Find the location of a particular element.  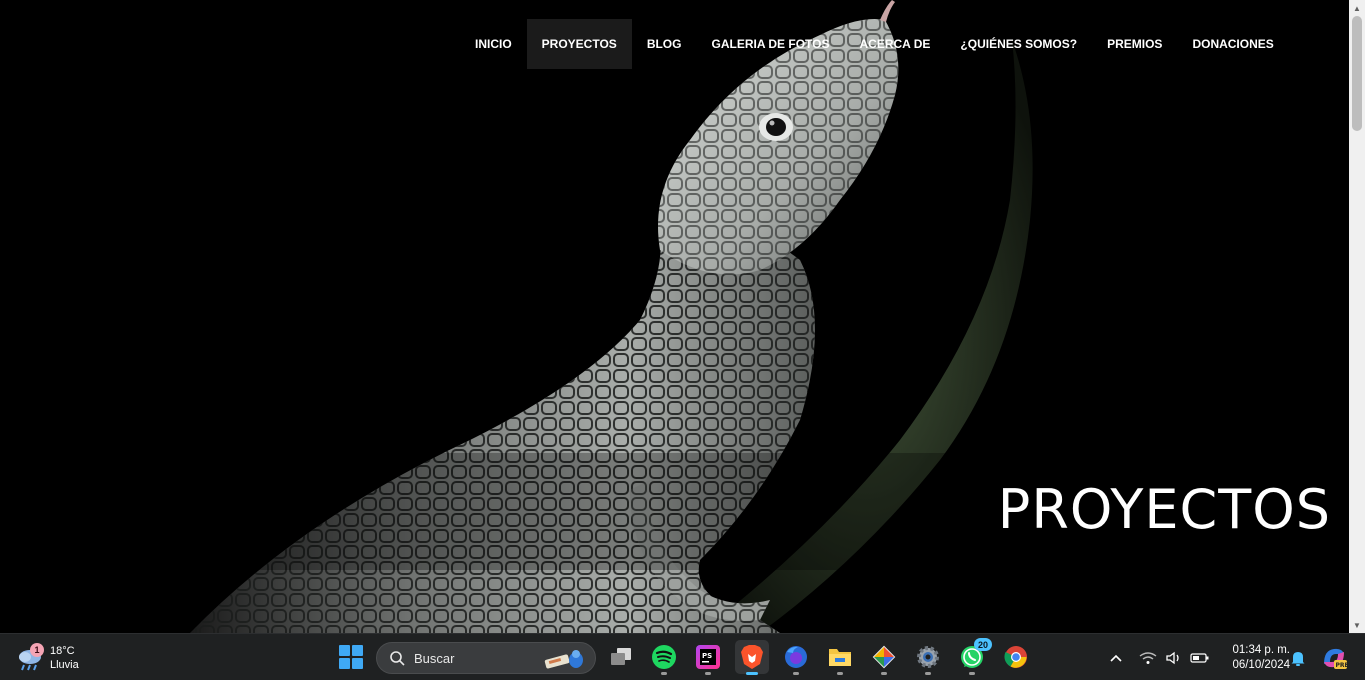

wifi-icon is located at coordinates (1148, 658).